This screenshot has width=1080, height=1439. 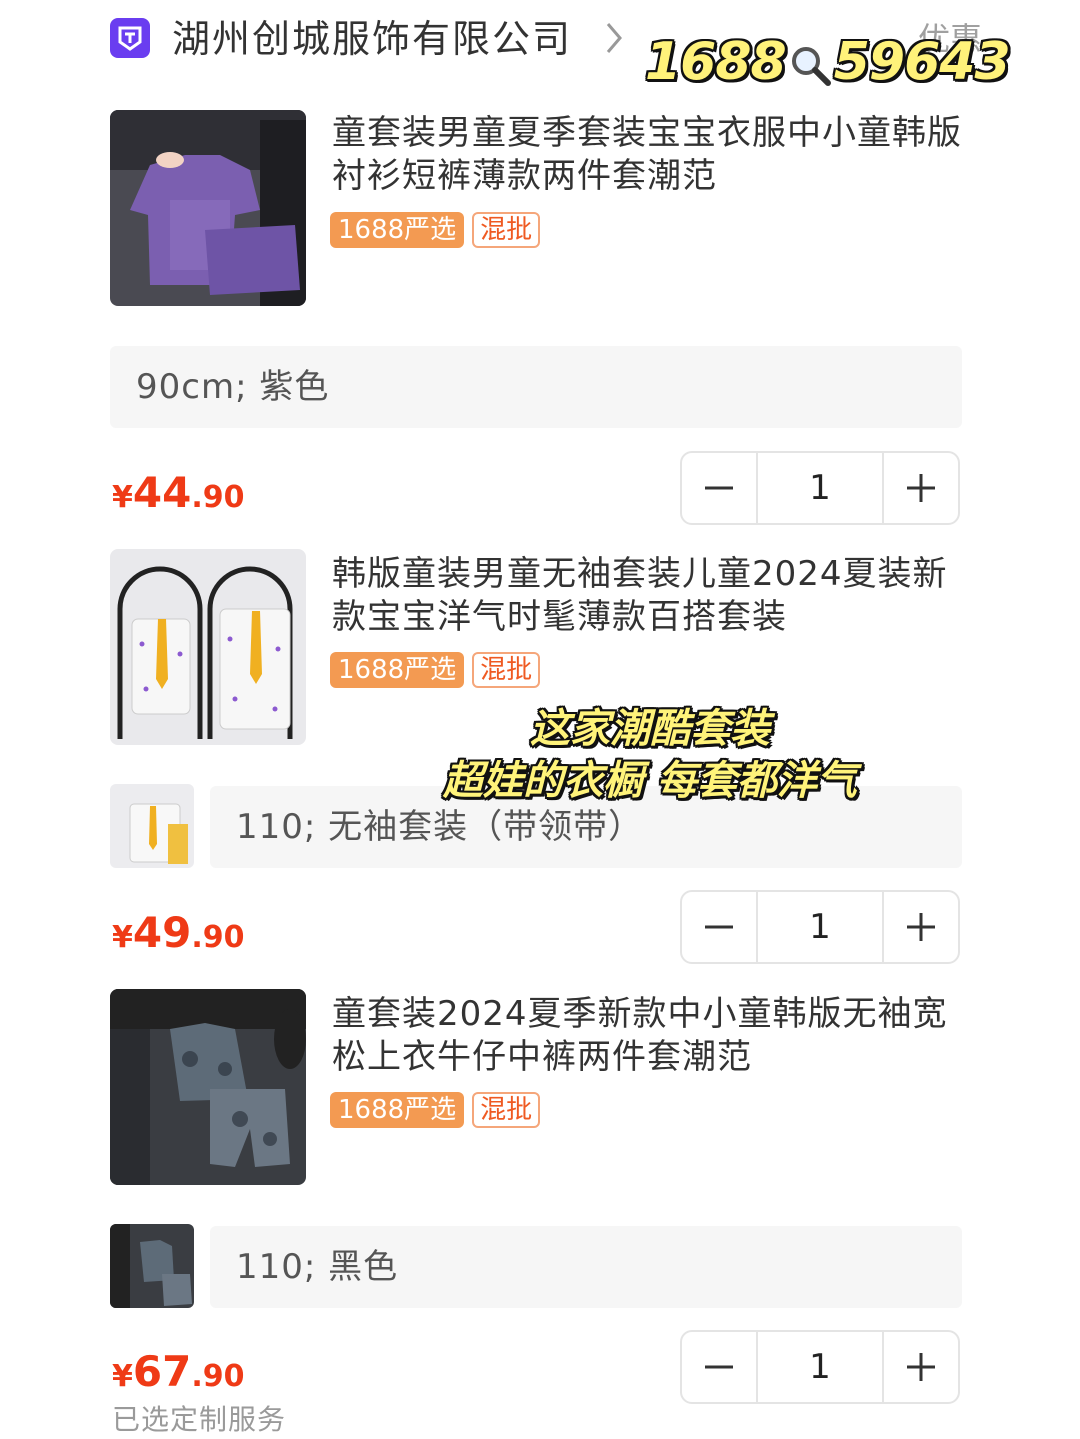 I want to click on product-price: ¥44.90, so click(x=178, y=492).